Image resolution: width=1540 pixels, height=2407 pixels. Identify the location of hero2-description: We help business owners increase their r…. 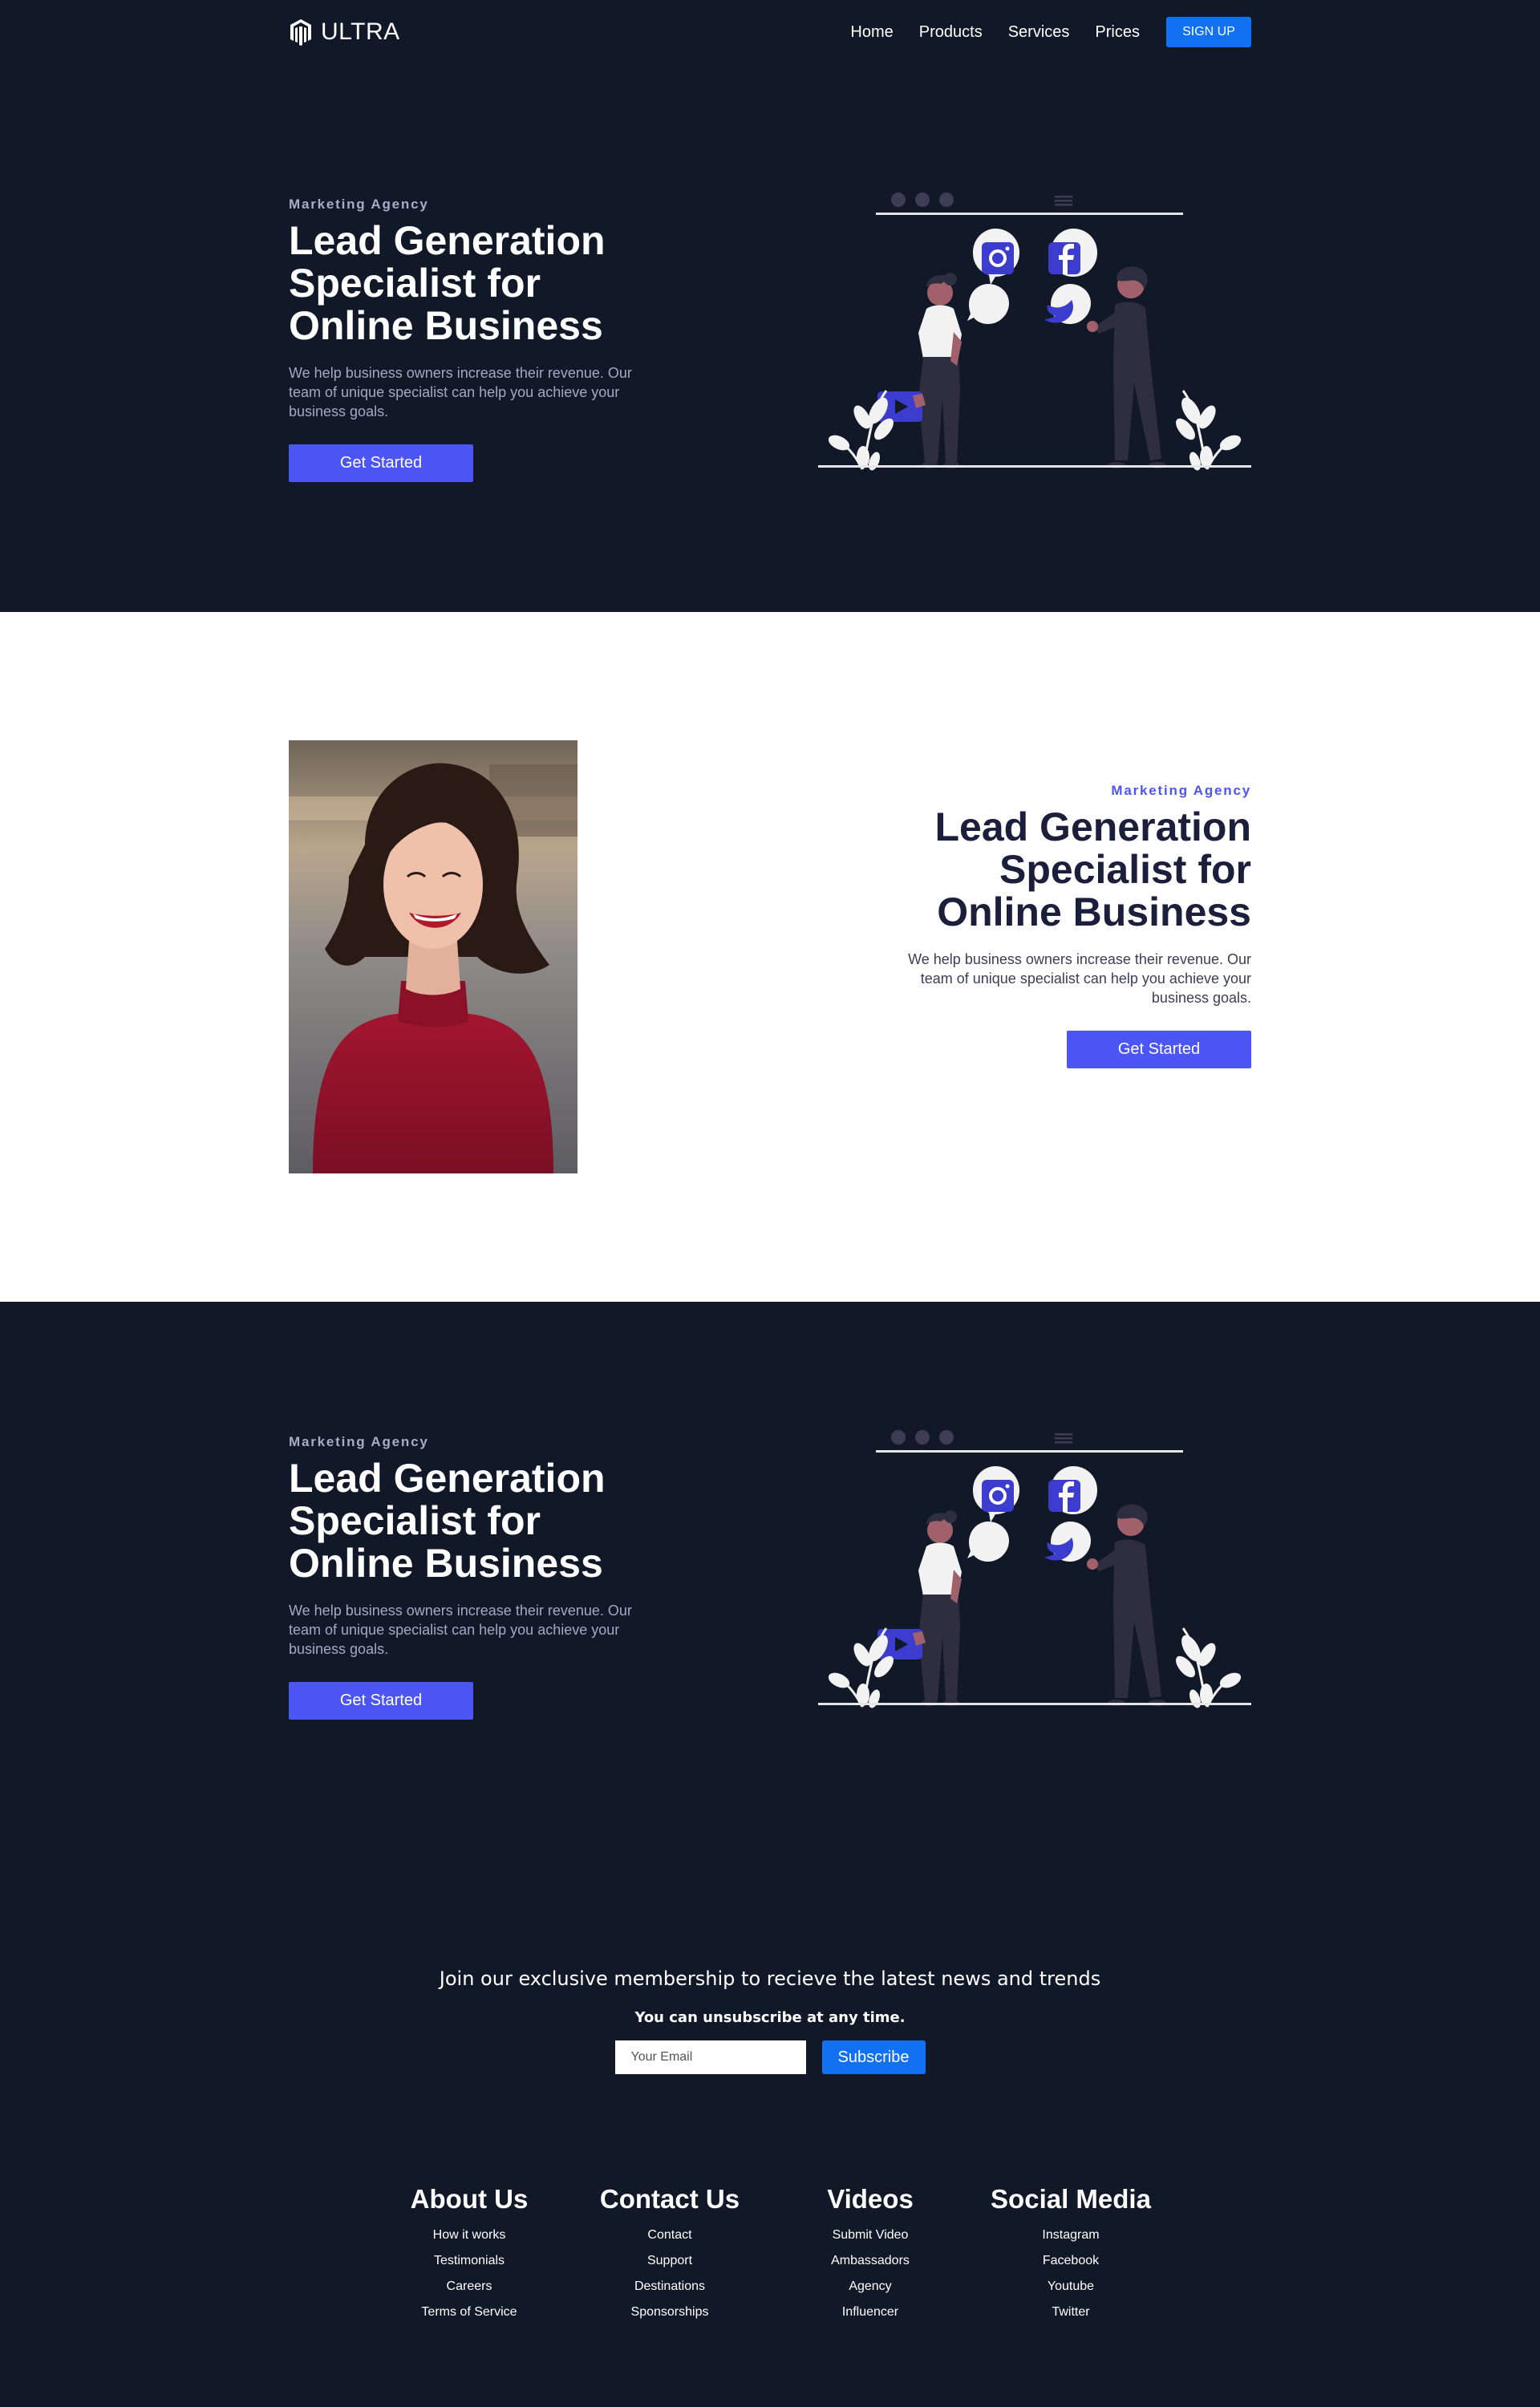
(1079, 979).